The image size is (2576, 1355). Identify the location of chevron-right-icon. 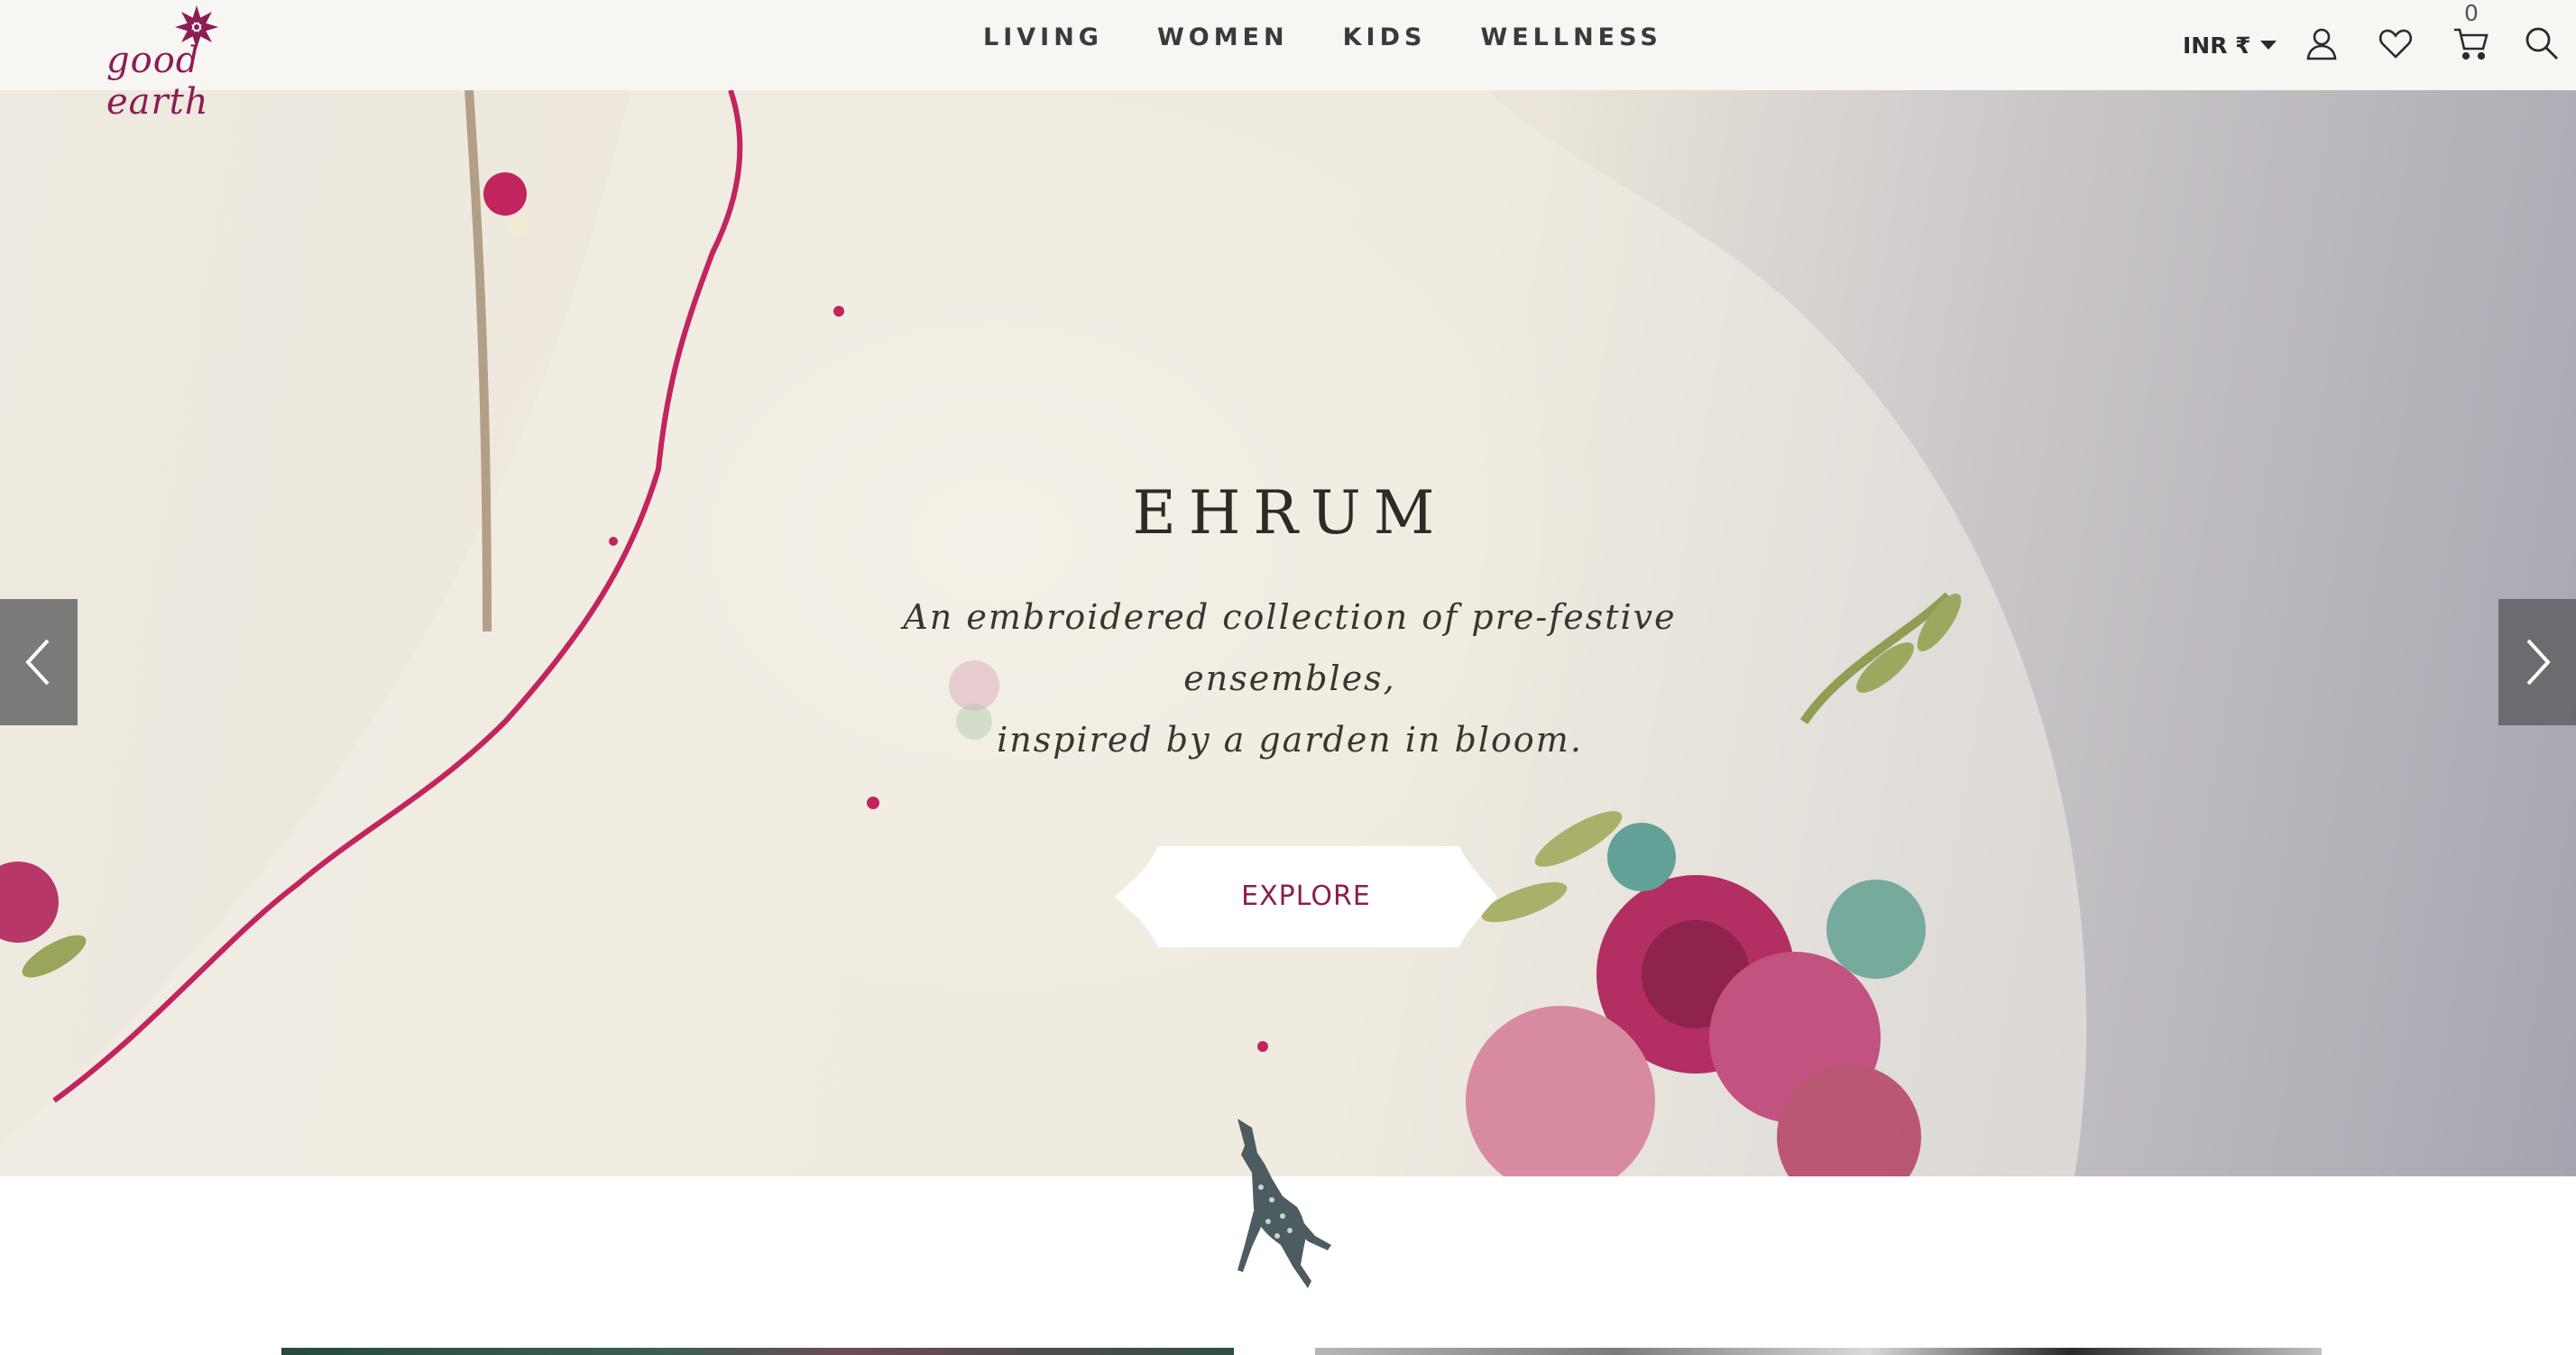
(2539, 662).